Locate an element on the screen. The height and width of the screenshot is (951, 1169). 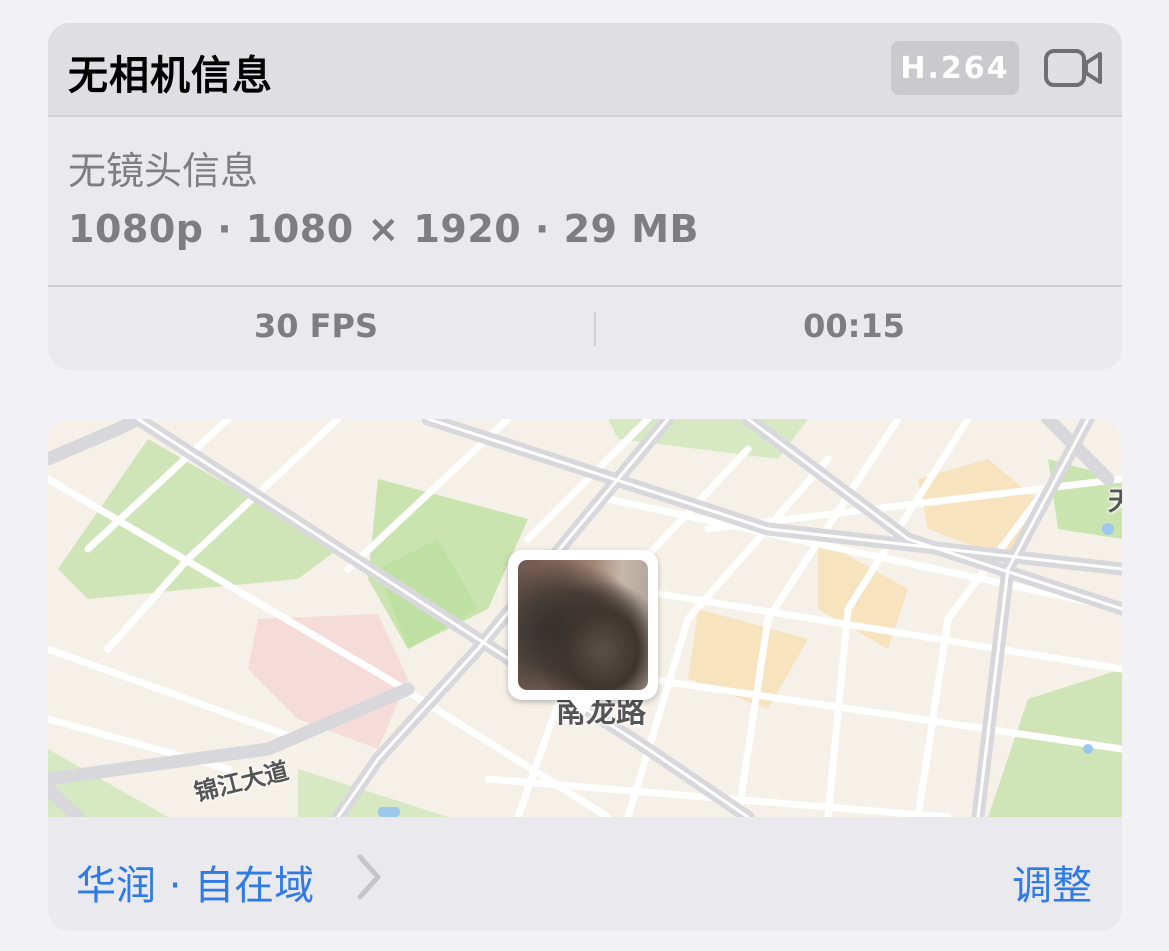
codec-badge: H.264 is located at coordinates (955, 68).